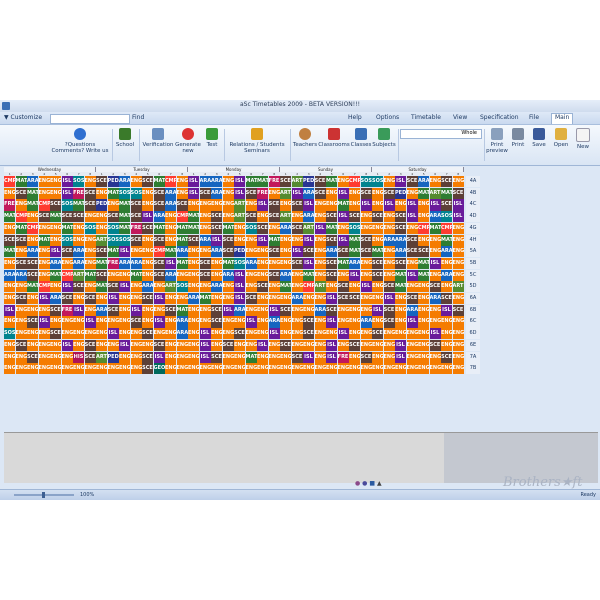 The image size is (600, 600). What do you see at coordinates (78, 357) in the screenshot?
I see `lesson-card: HIS` at bounding box center [78, 357].